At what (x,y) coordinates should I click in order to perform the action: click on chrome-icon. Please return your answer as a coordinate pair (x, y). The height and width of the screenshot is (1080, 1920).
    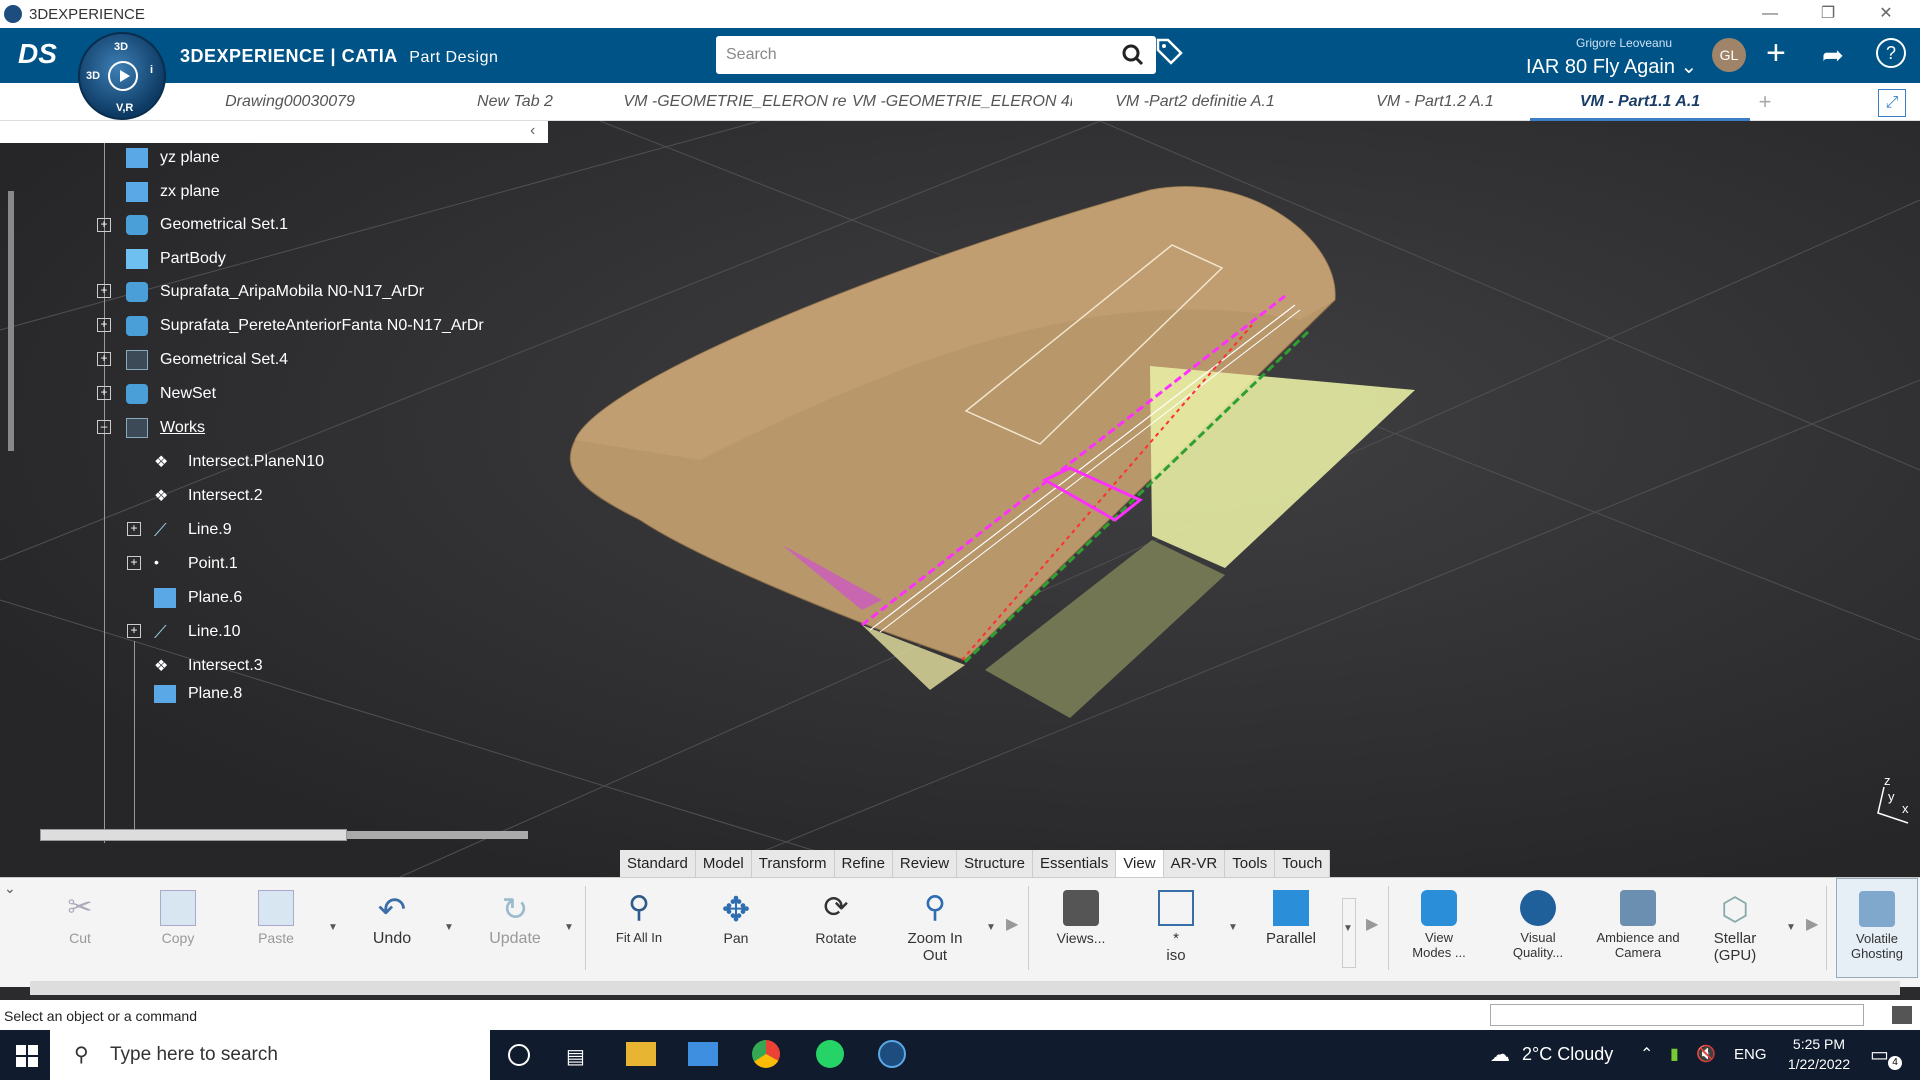
    Looking at the image, I should click on (766, 1054).